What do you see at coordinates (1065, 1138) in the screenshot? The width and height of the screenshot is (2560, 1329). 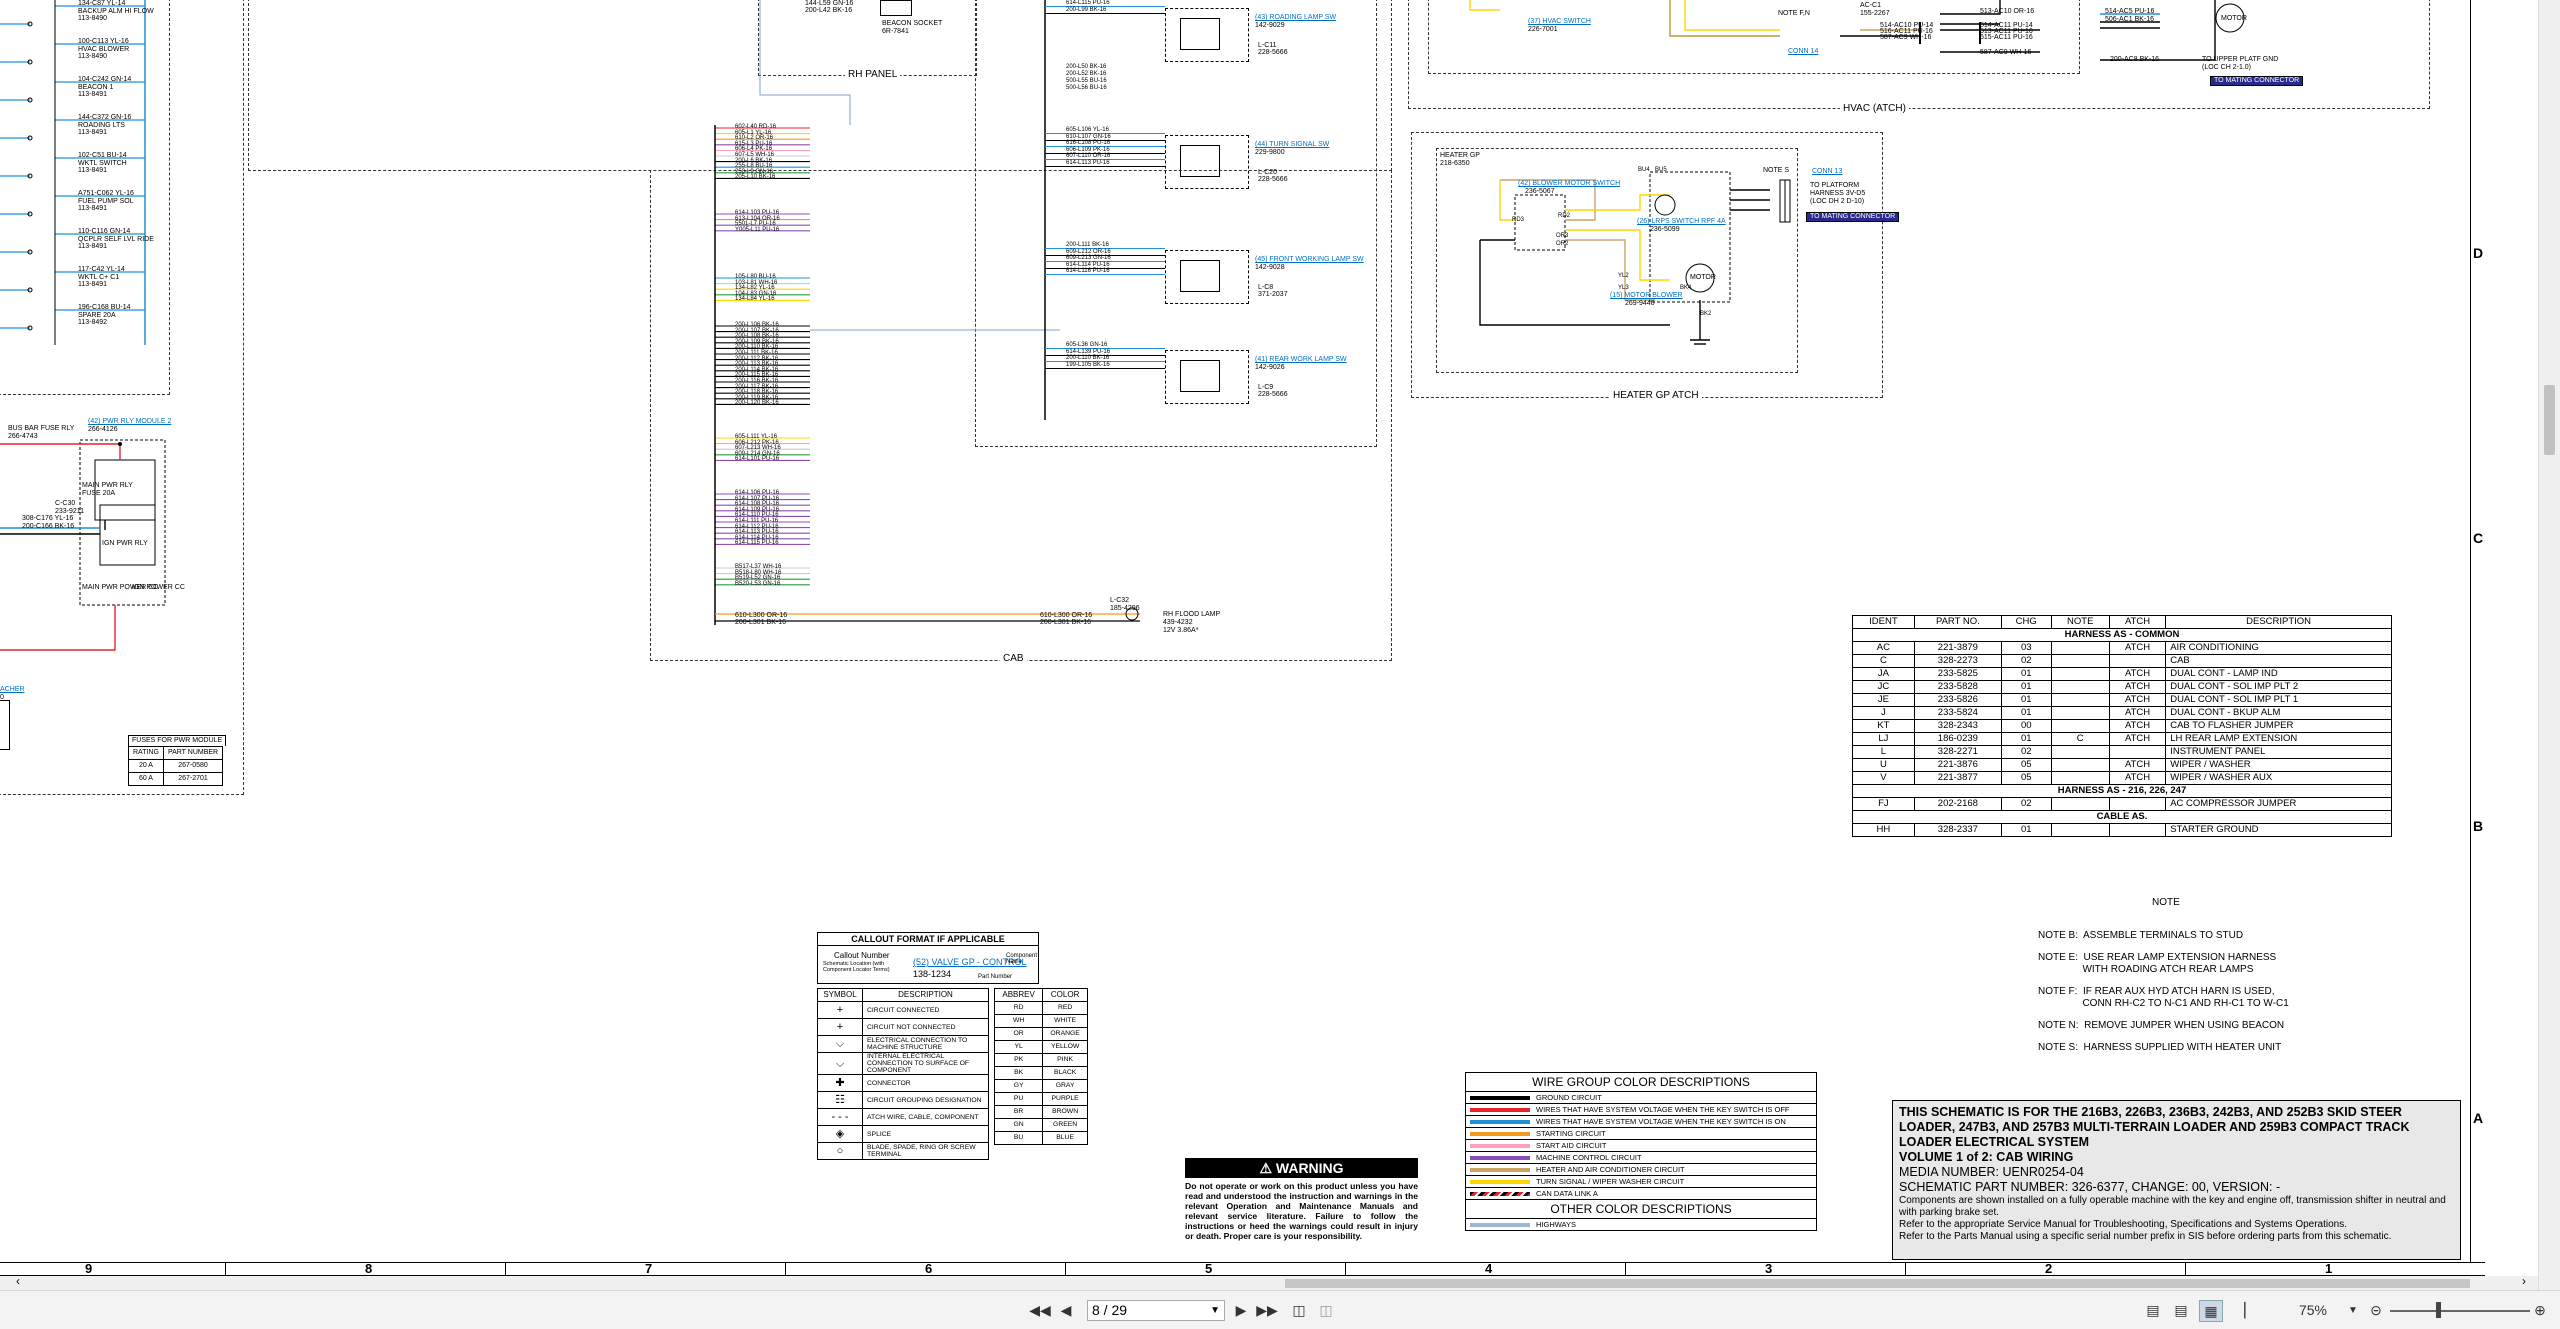 I see `abbrev-color: BLUE` at bounding box center [1065, 1138].